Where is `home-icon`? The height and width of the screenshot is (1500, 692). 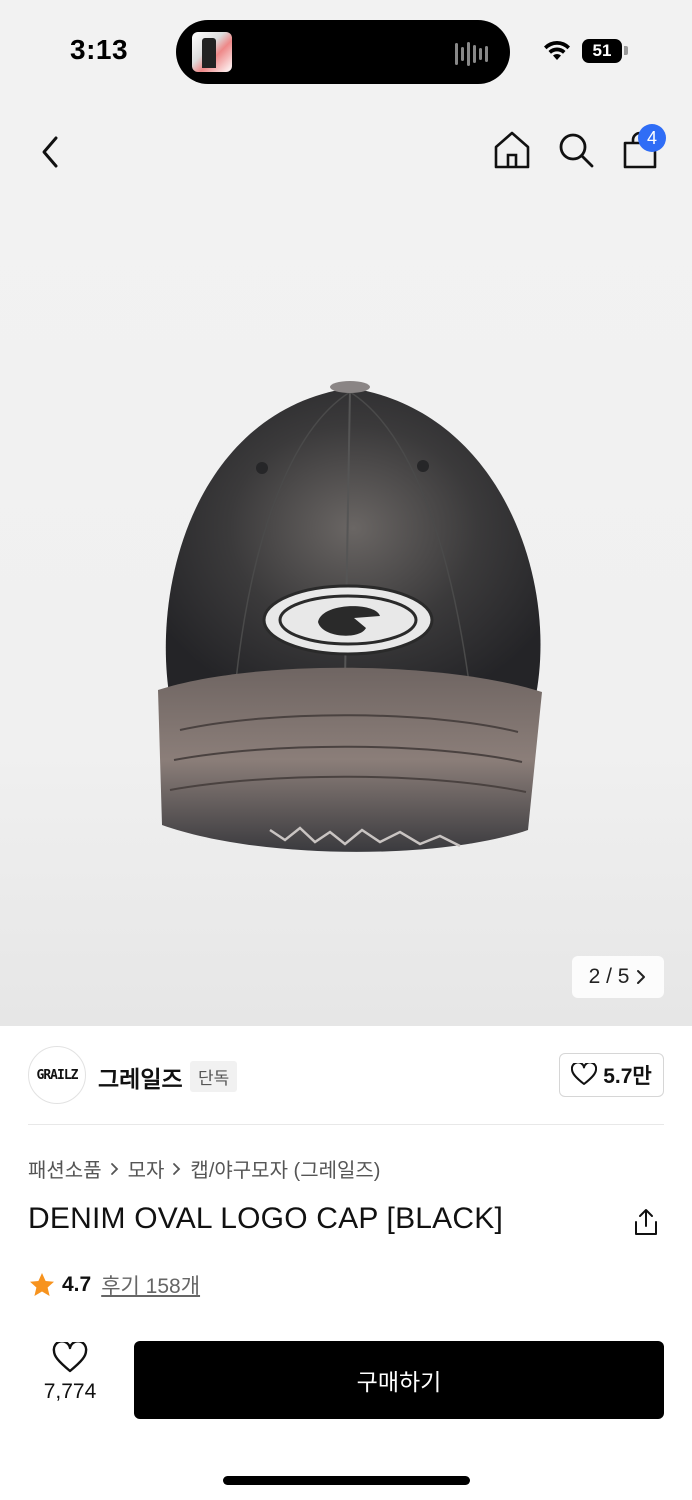 home-icon is located at coordinates (512, 150).